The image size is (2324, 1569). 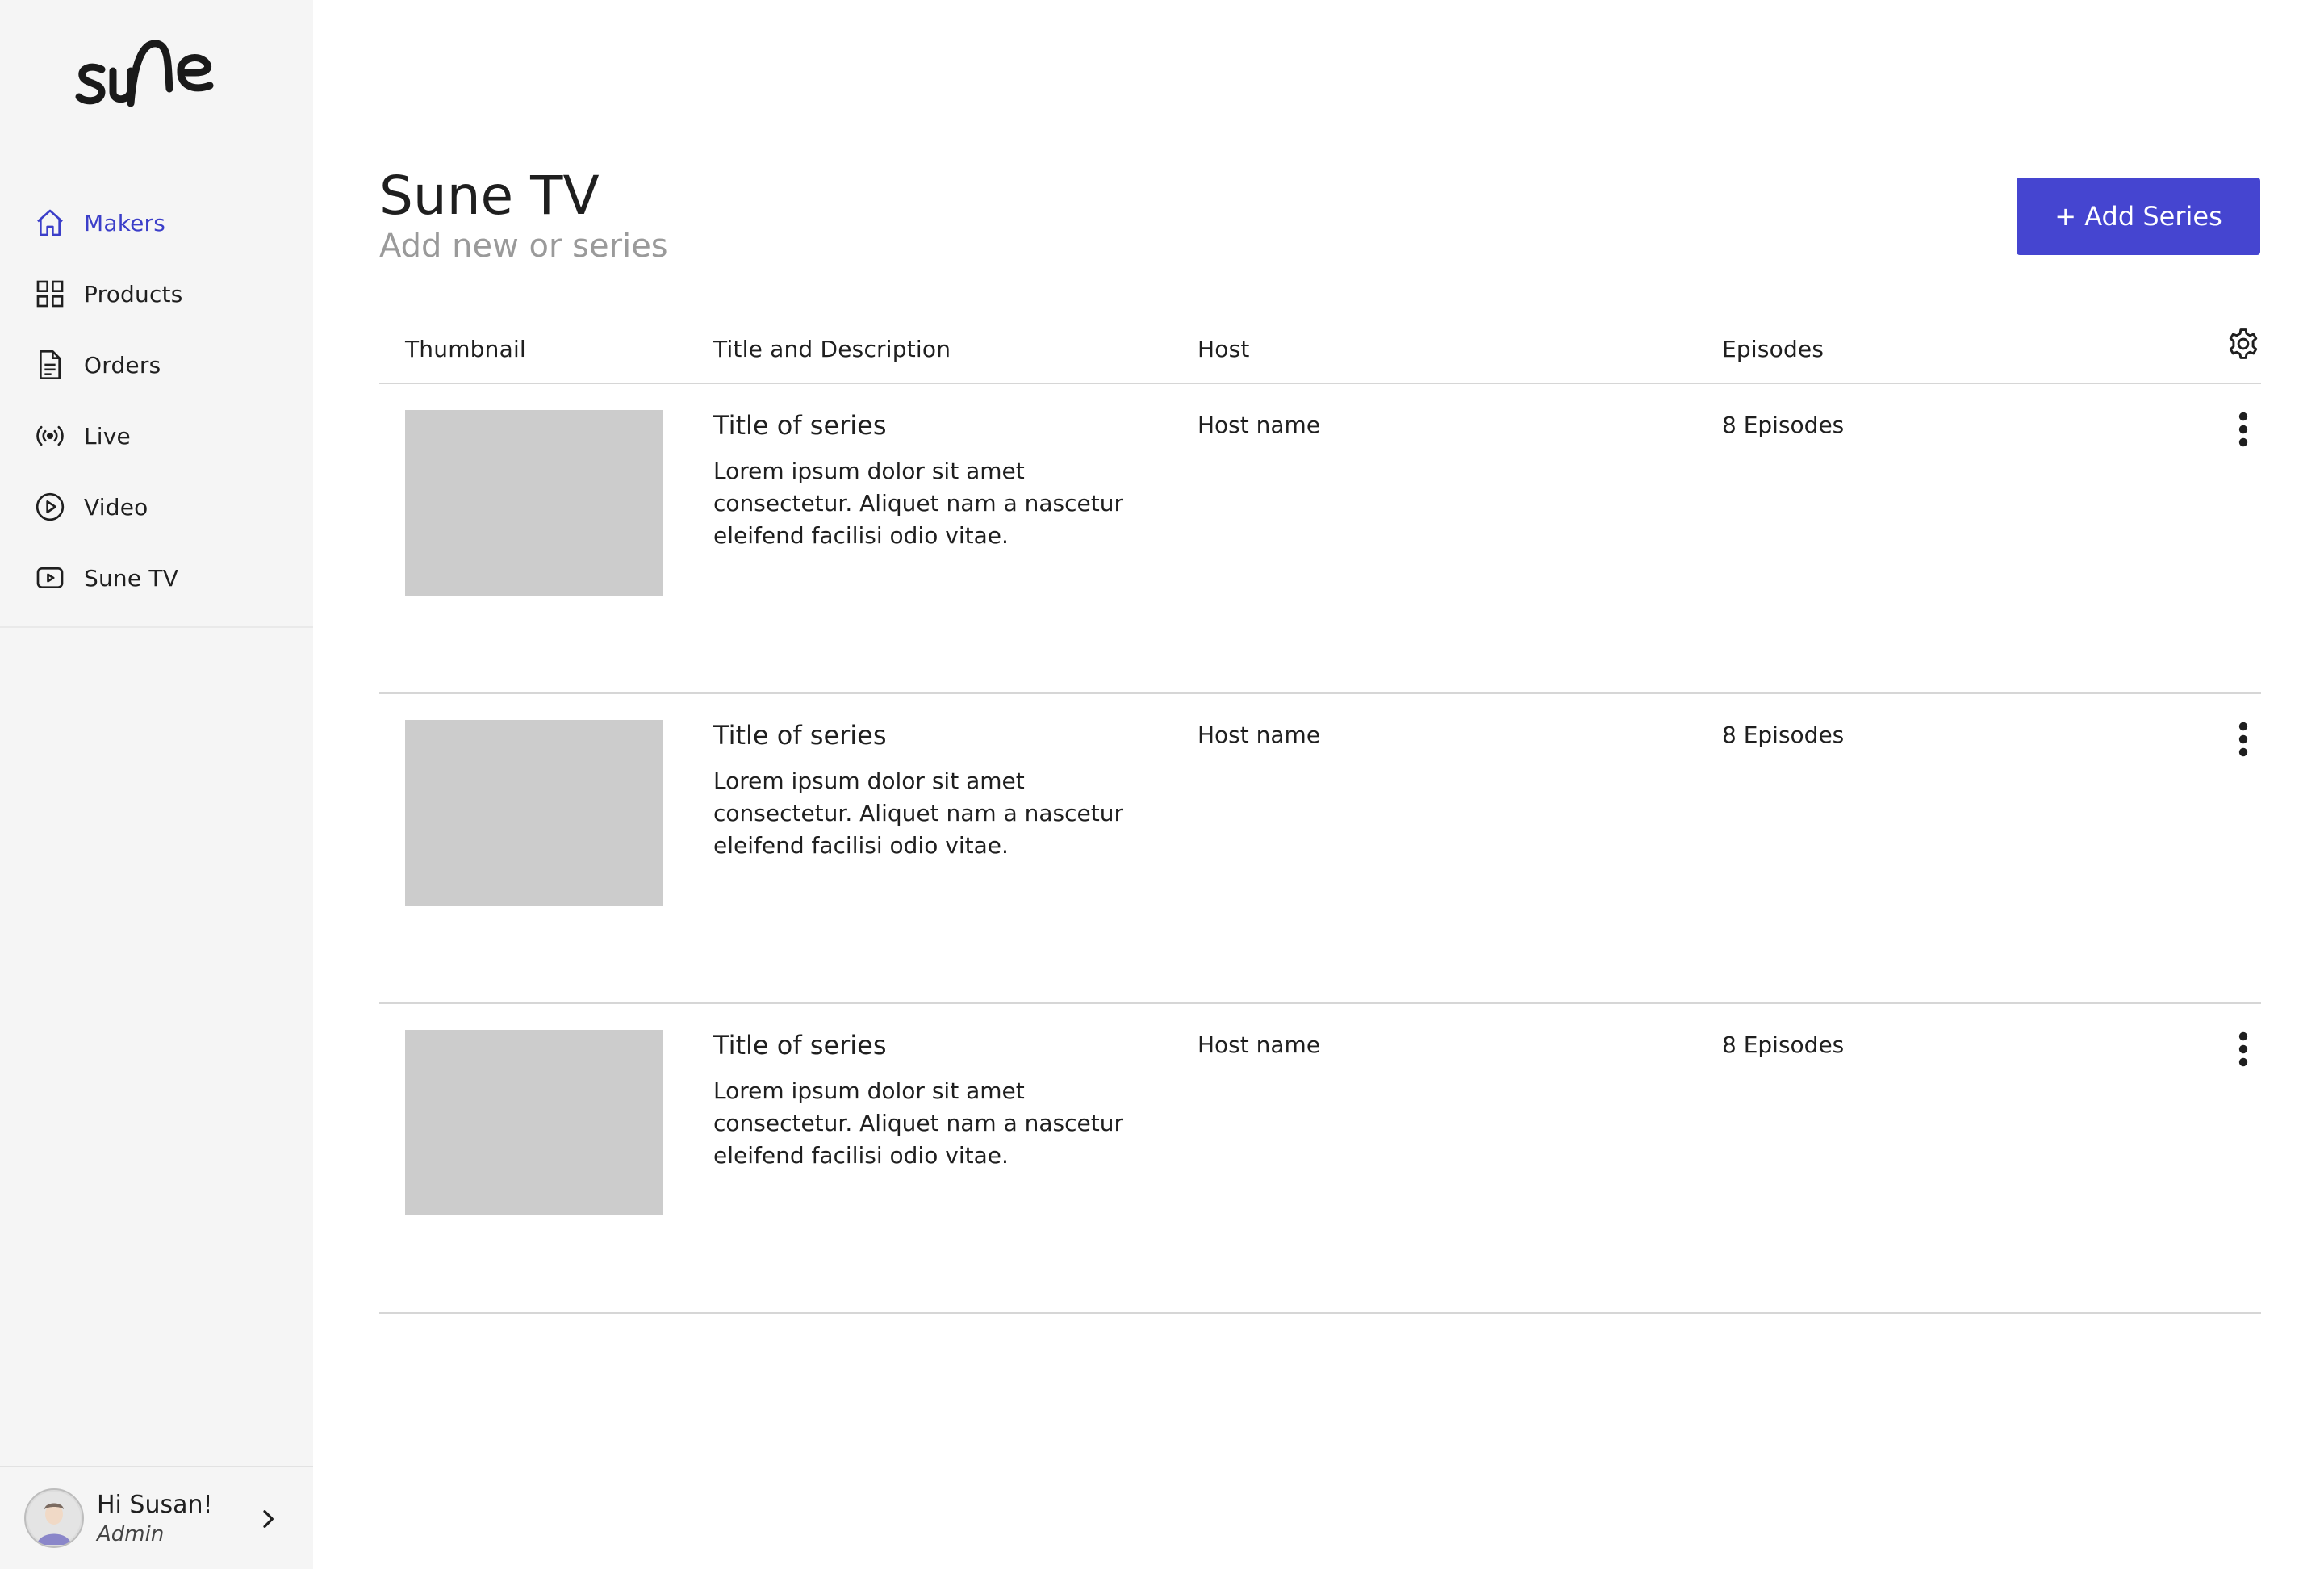 I want to click on grid-icon, so click(x=50, y=294).